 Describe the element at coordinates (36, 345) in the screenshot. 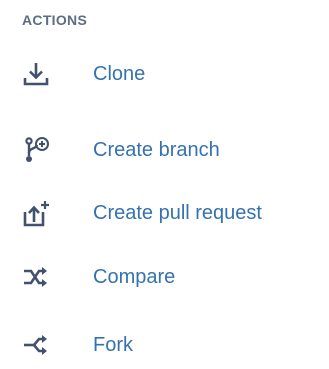

I see `fork-icon` at that location.